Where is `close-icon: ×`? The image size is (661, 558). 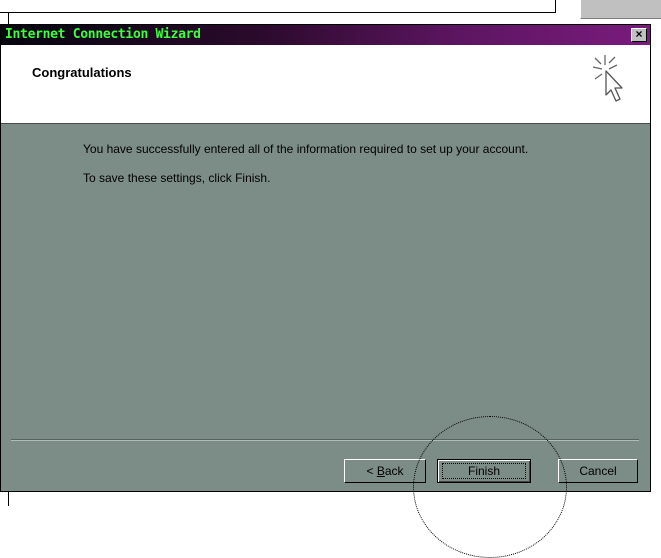
close-icon: × is located at coordinates (639, 34).